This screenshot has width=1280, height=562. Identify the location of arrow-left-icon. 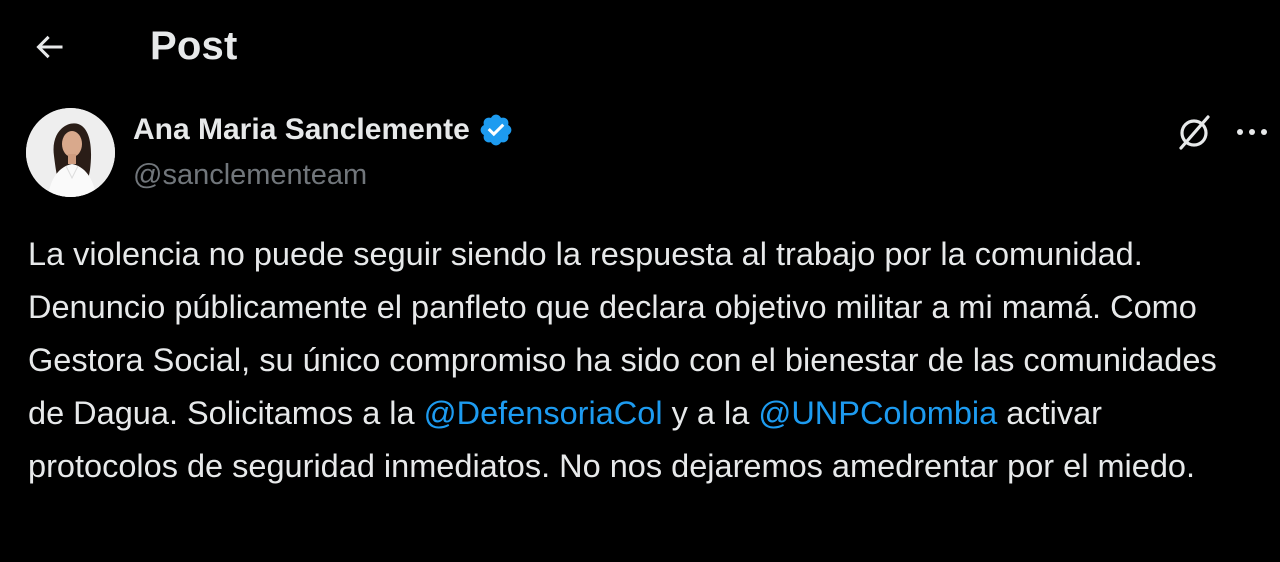
(49, 47).